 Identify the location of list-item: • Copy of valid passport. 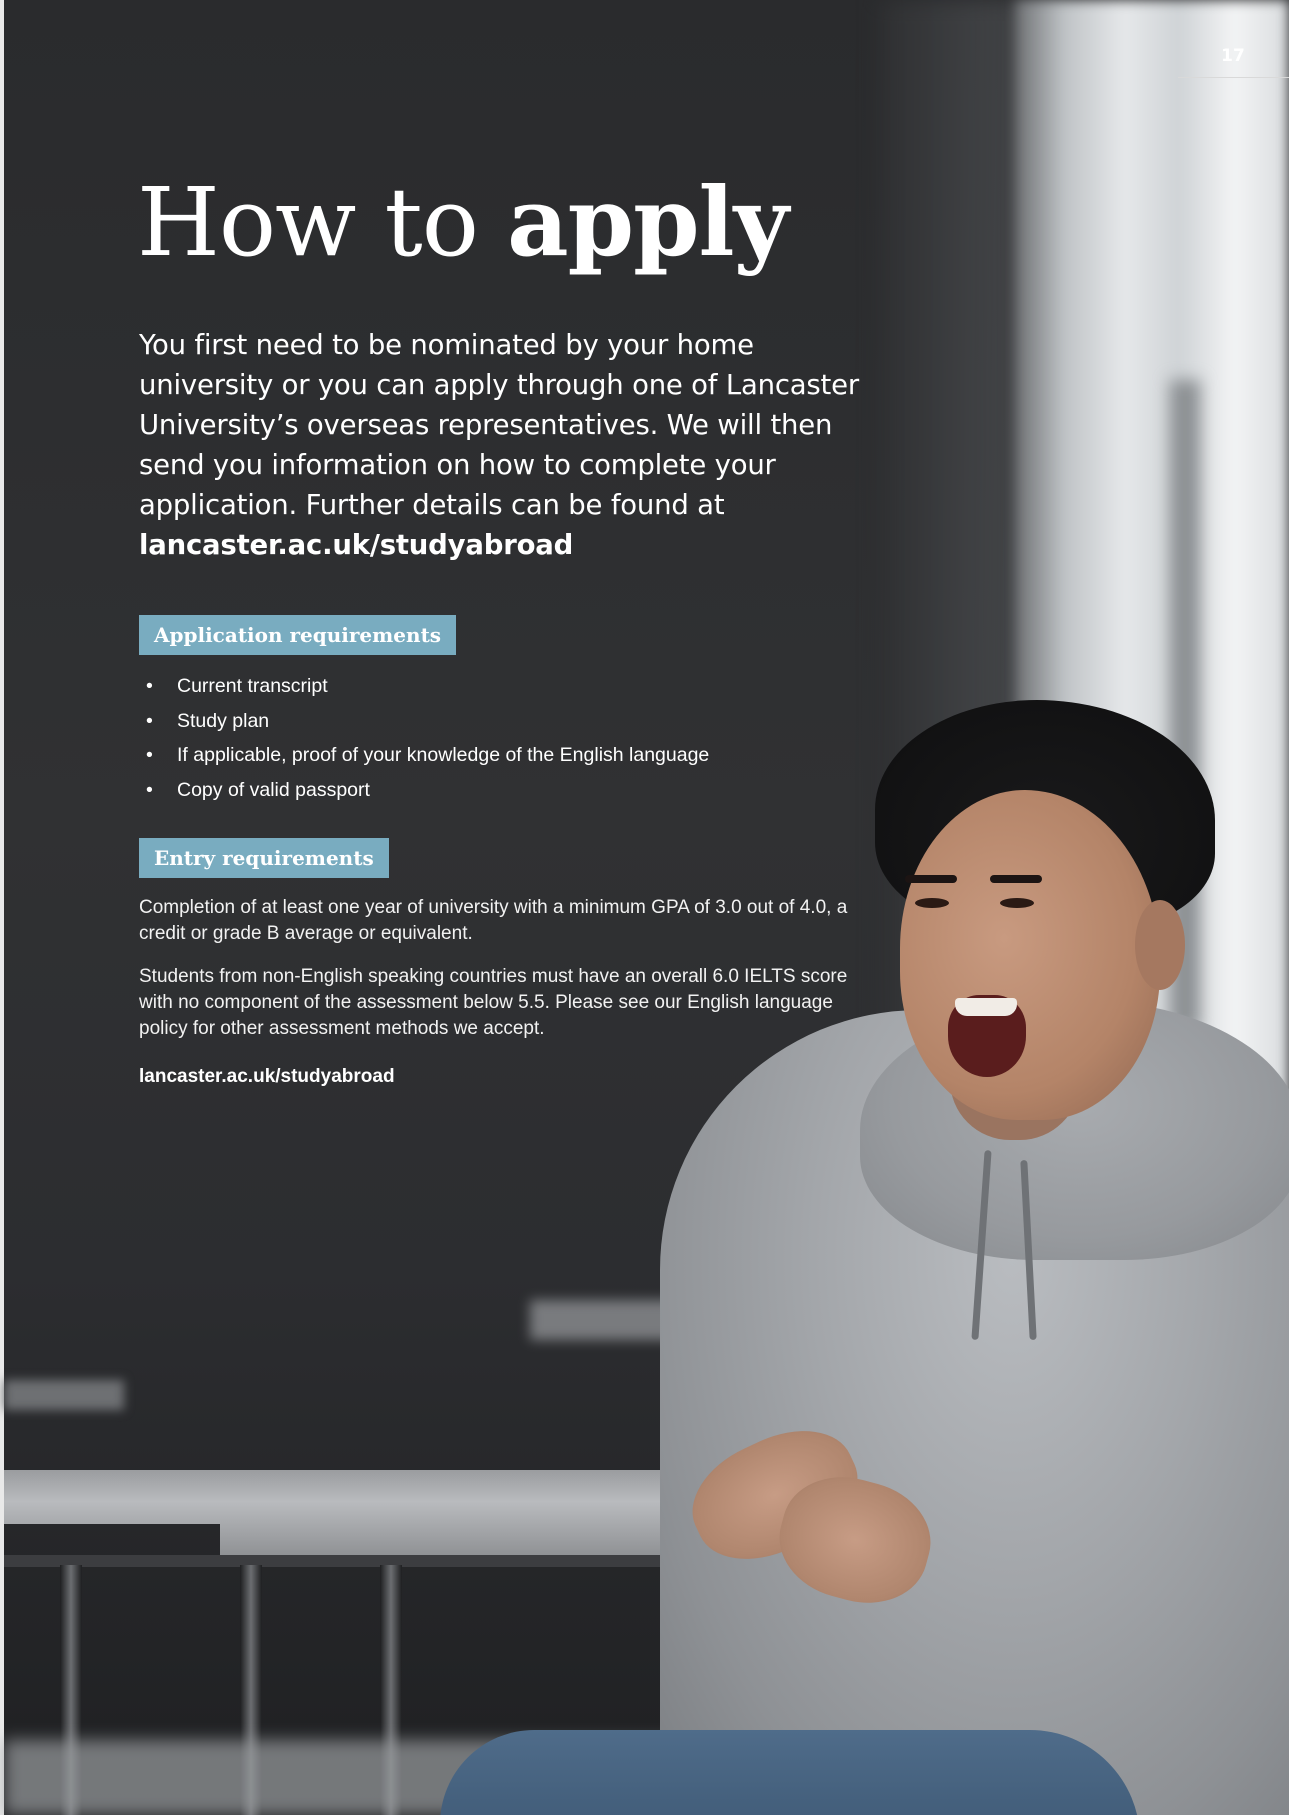
(499, 790).